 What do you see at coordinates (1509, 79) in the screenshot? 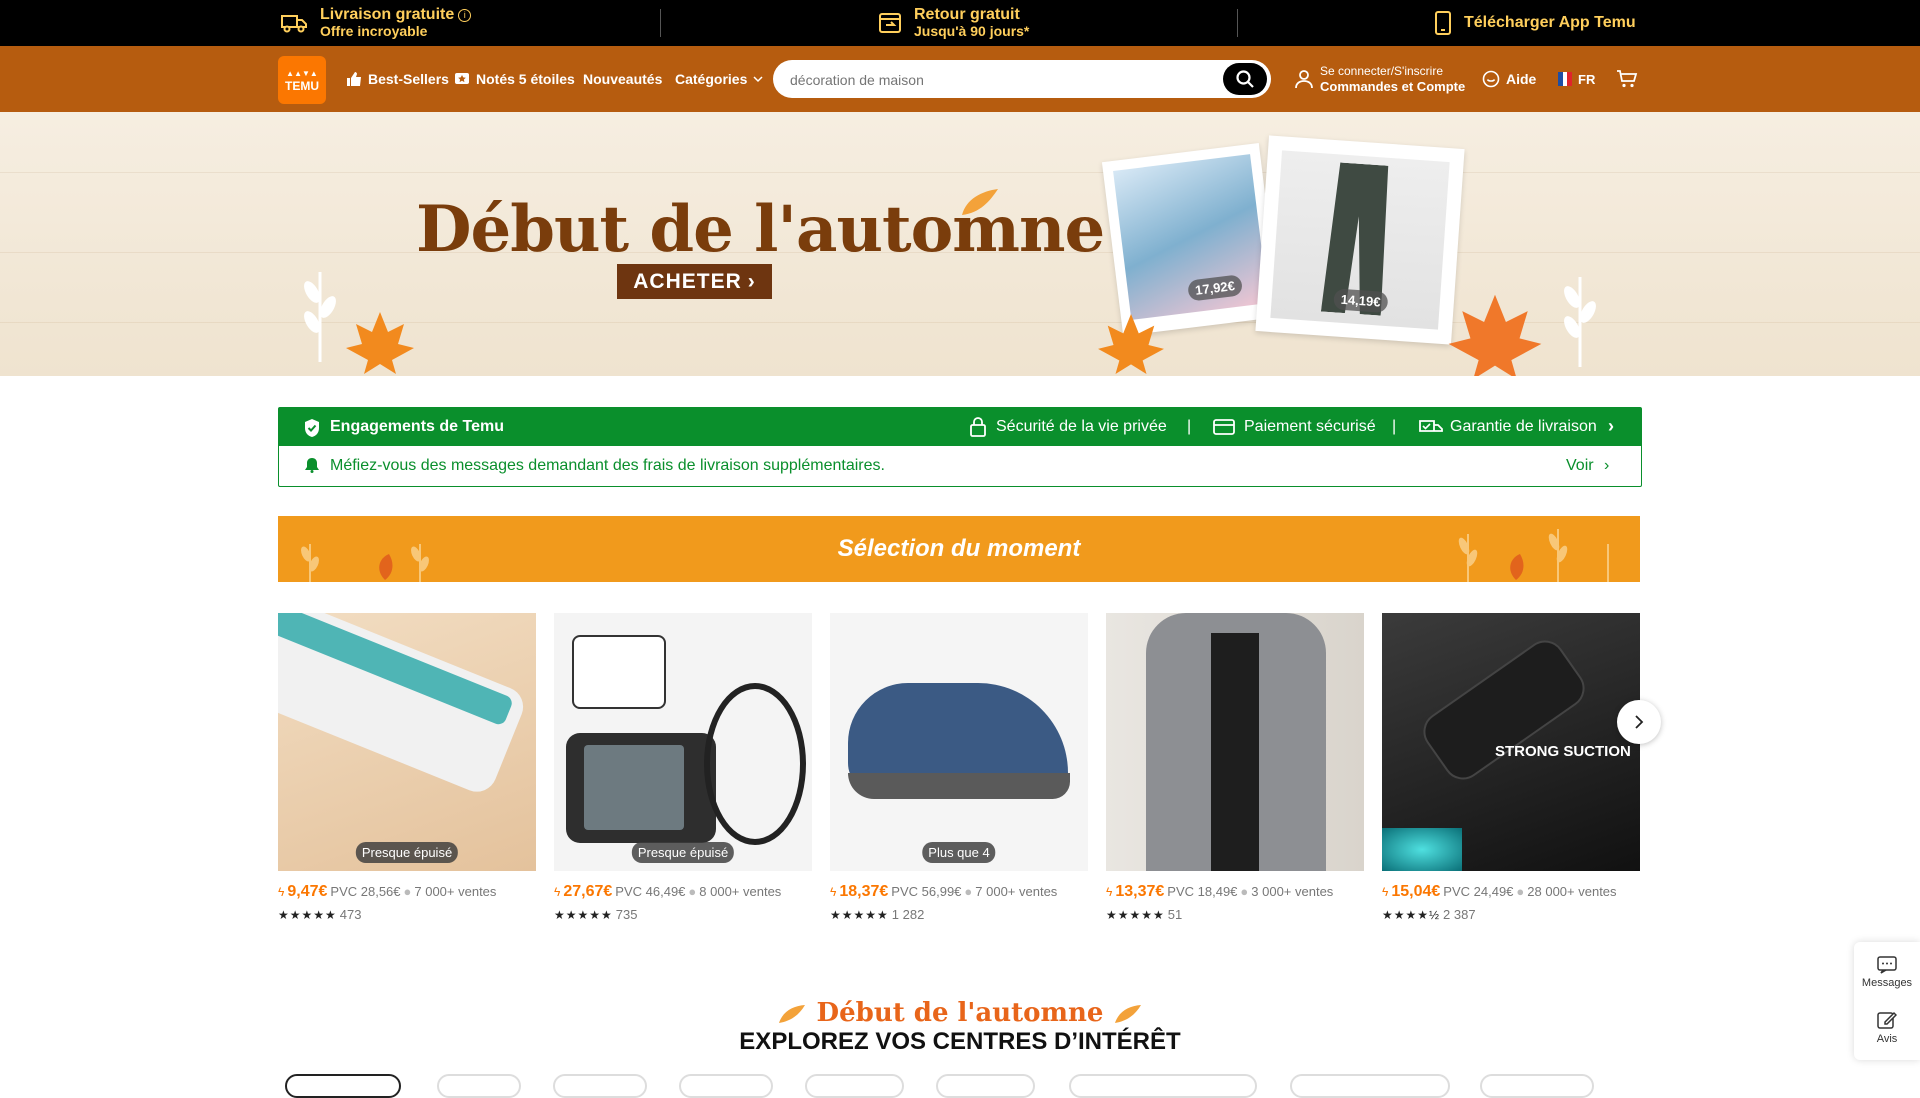
I see `help-link: Aide` at bounding box center [1509, 79].